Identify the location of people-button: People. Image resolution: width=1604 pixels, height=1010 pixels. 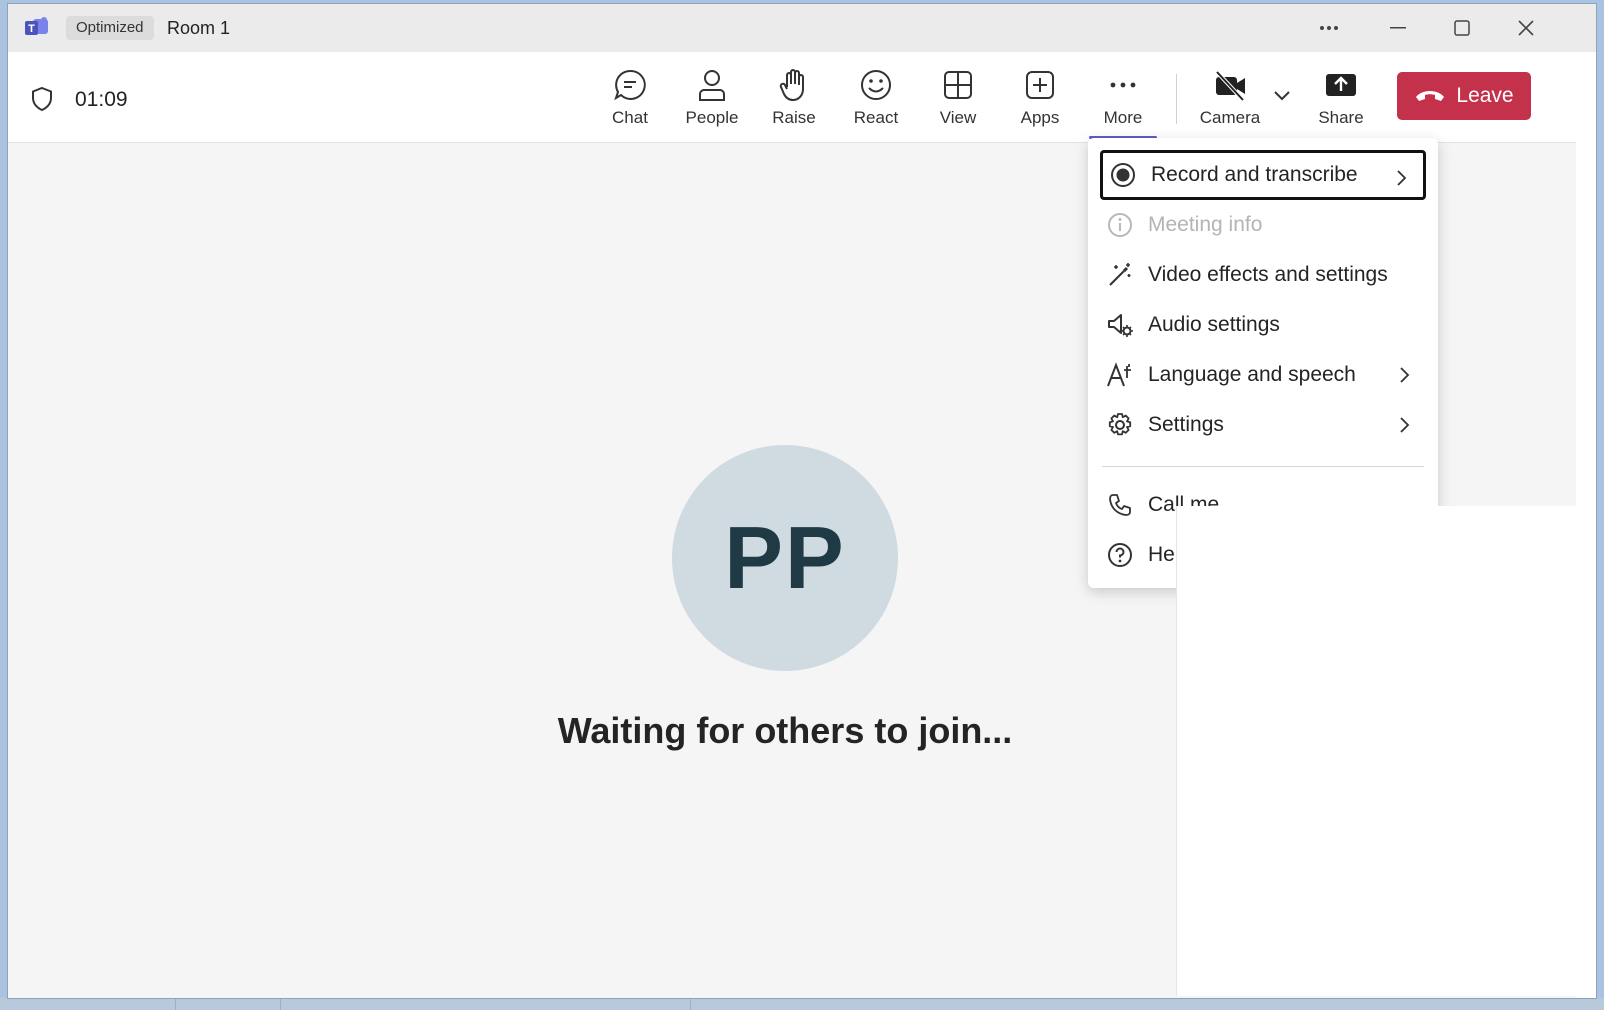
(712, 99).